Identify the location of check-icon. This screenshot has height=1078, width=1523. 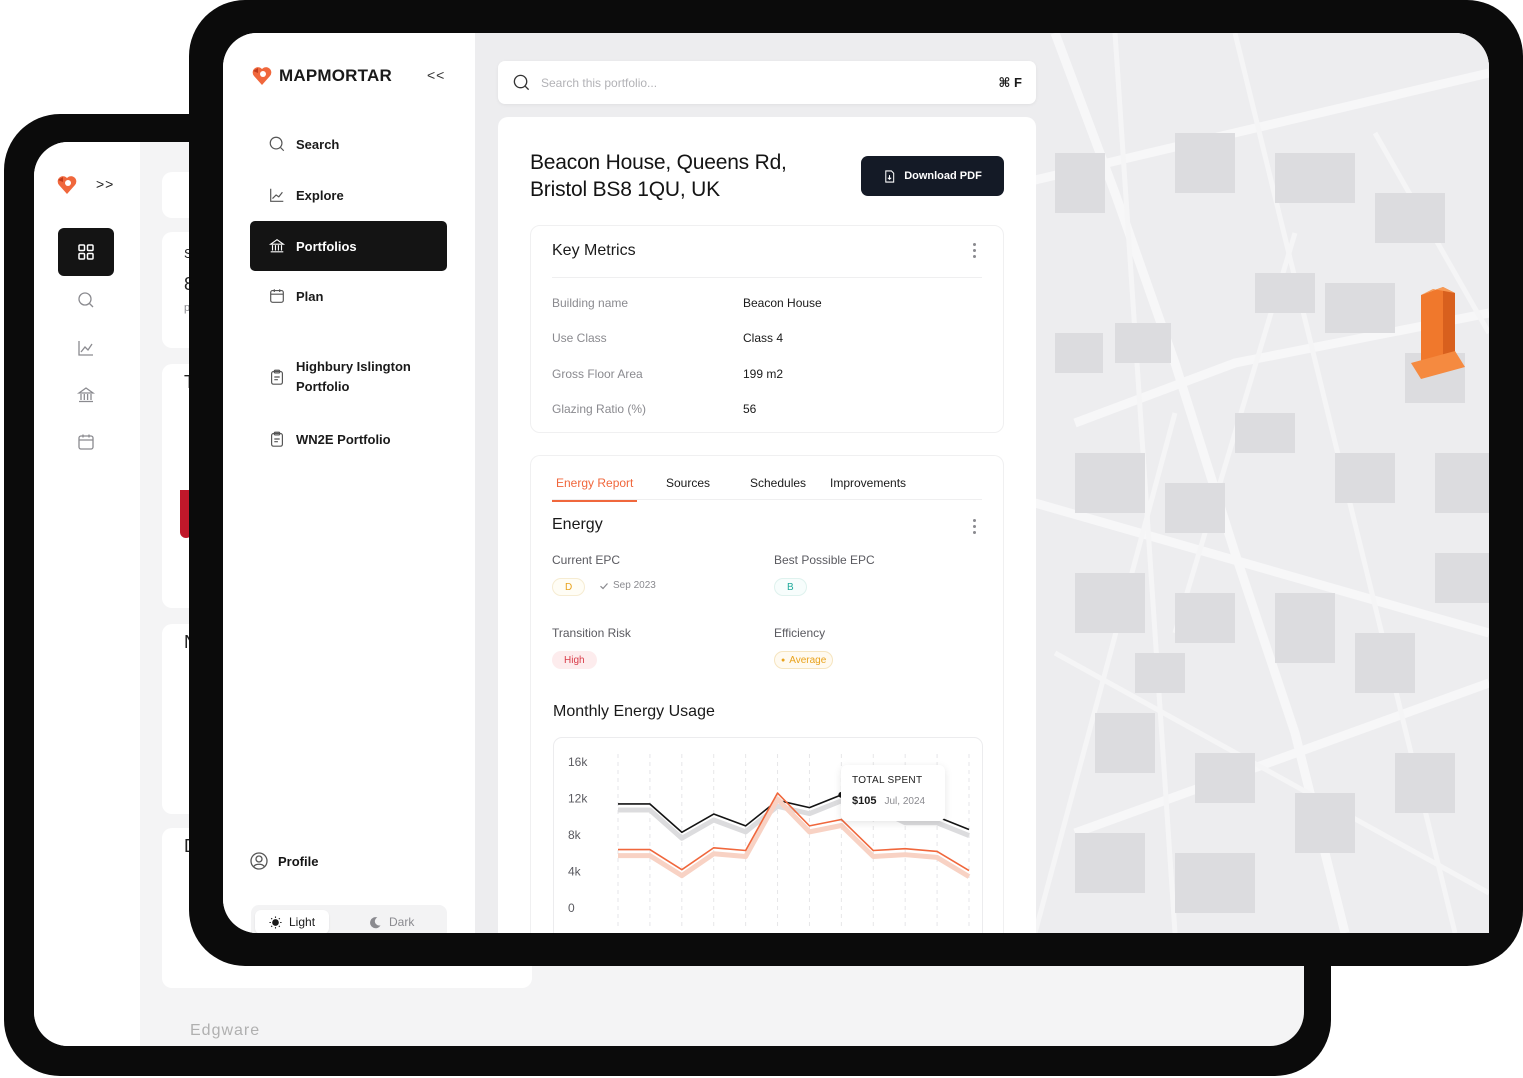
(604, 585).